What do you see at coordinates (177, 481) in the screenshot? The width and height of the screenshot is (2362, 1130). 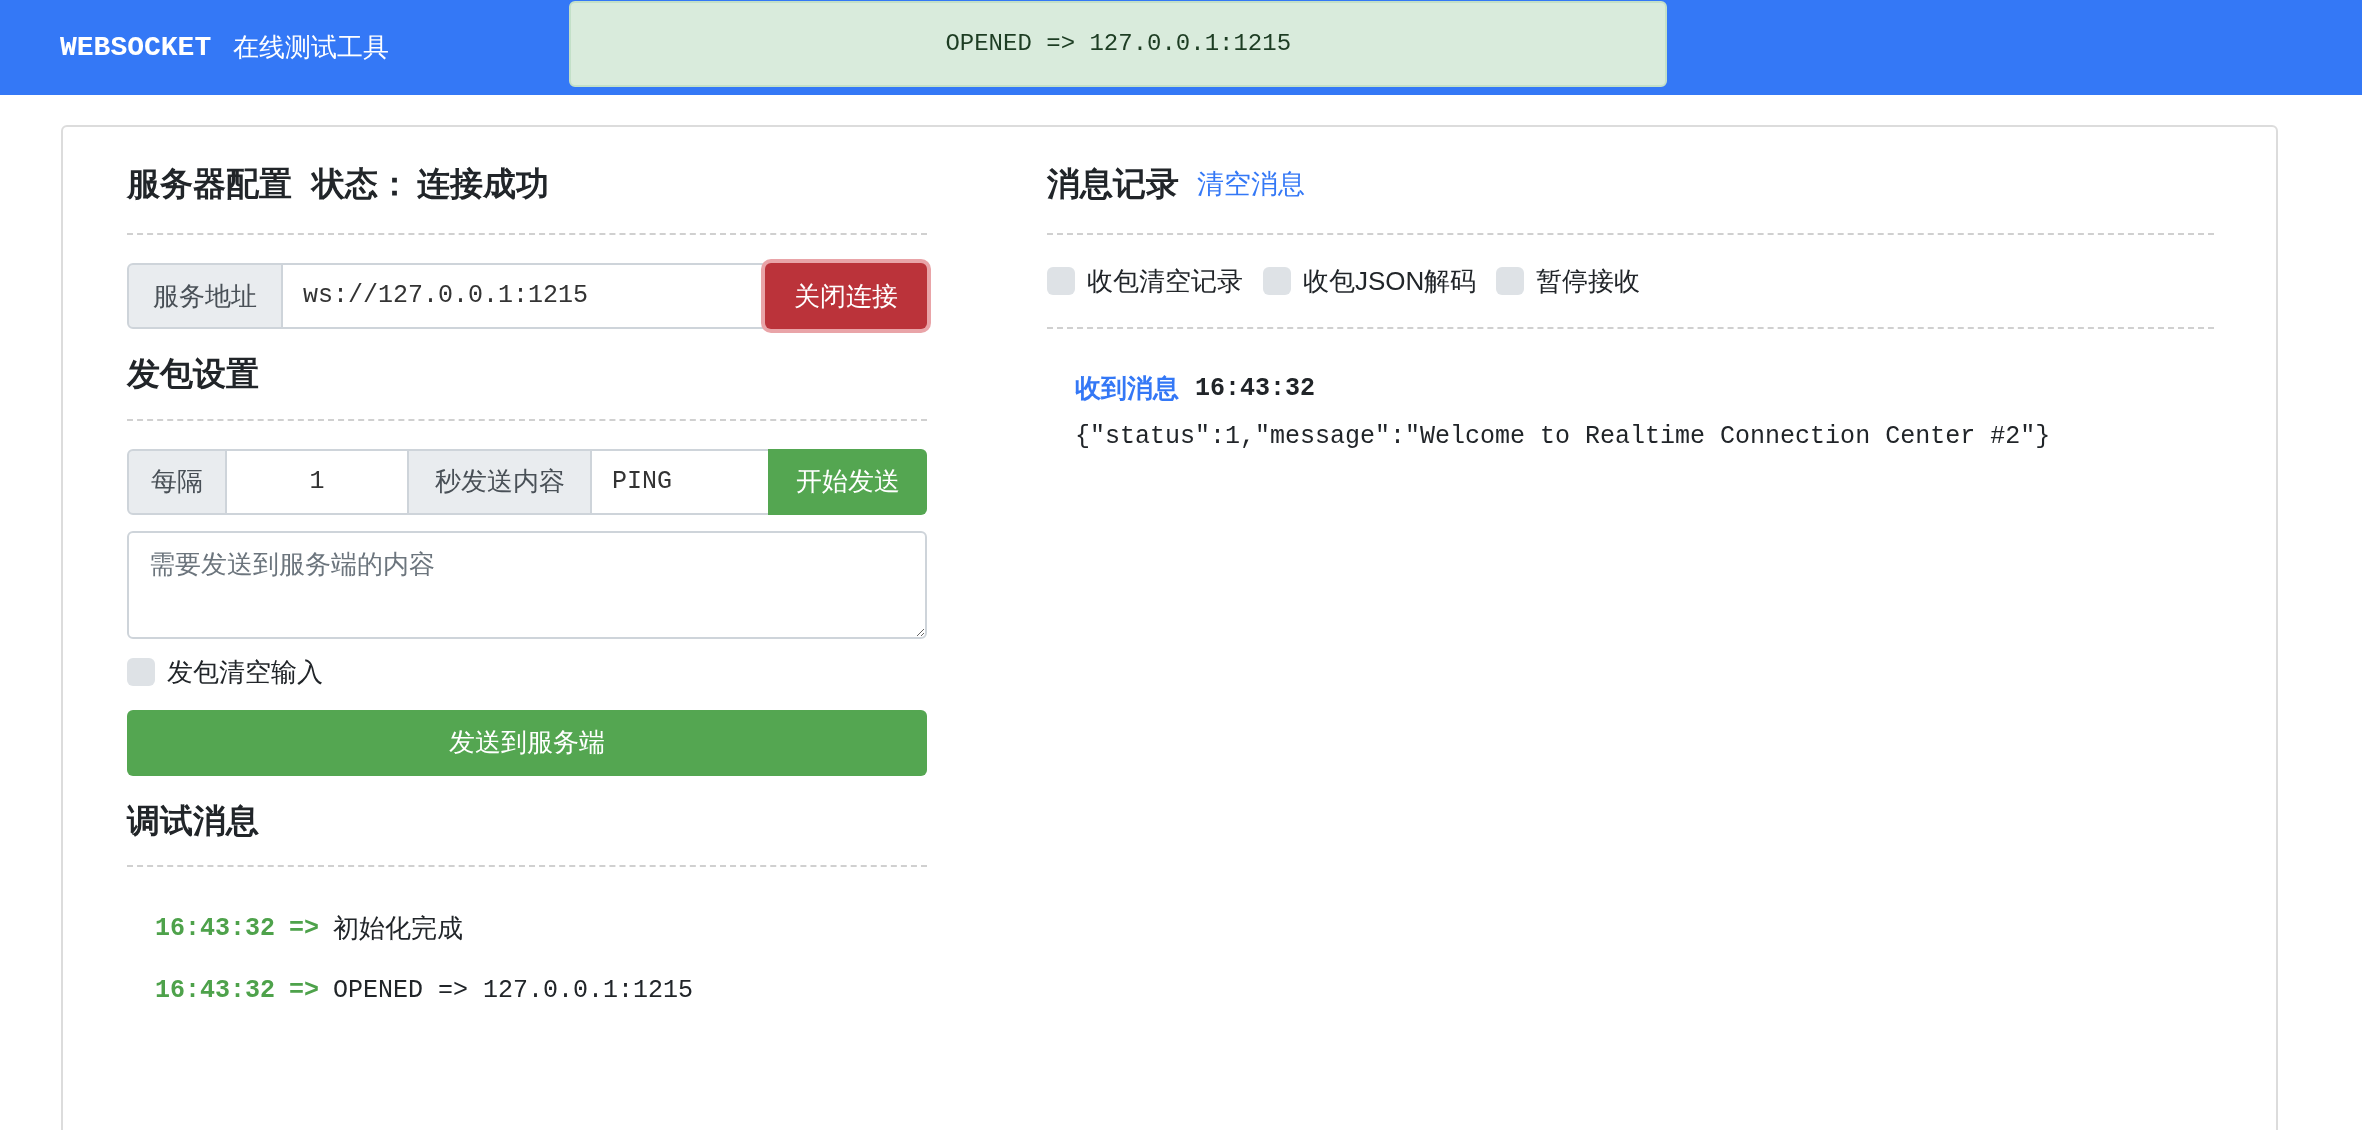 I see `input-addon: 每隔` at bounding box center [177, 481].